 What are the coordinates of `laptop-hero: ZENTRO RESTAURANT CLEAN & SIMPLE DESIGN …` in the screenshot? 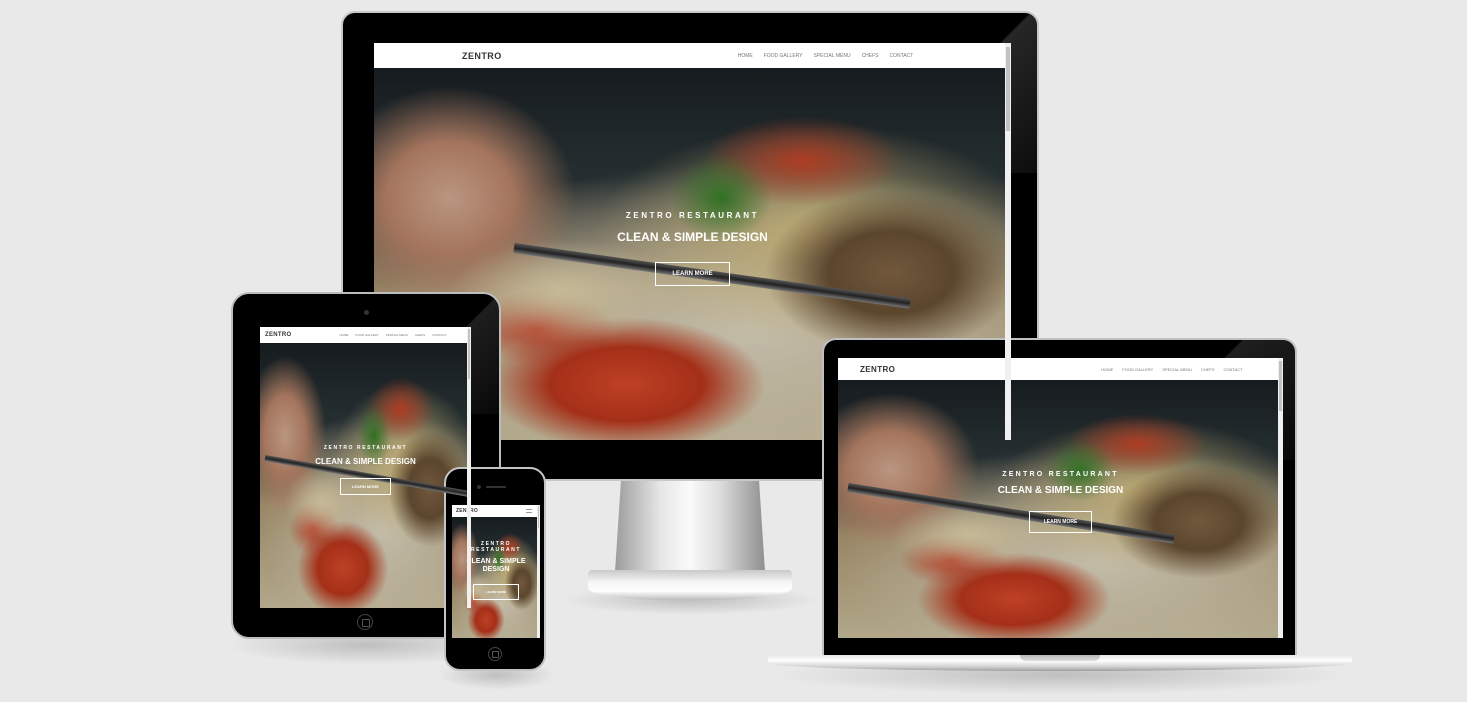 It's located at (1060, 502).